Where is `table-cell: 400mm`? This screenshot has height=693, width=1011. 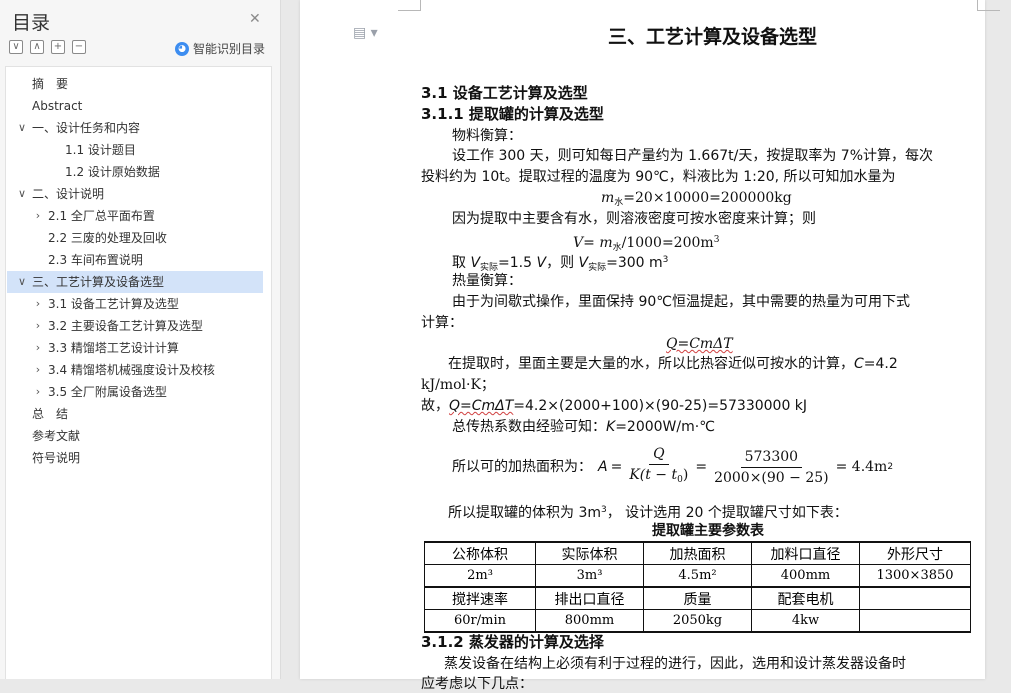
table-cell: 400mm is located at coordinates (805, 576).